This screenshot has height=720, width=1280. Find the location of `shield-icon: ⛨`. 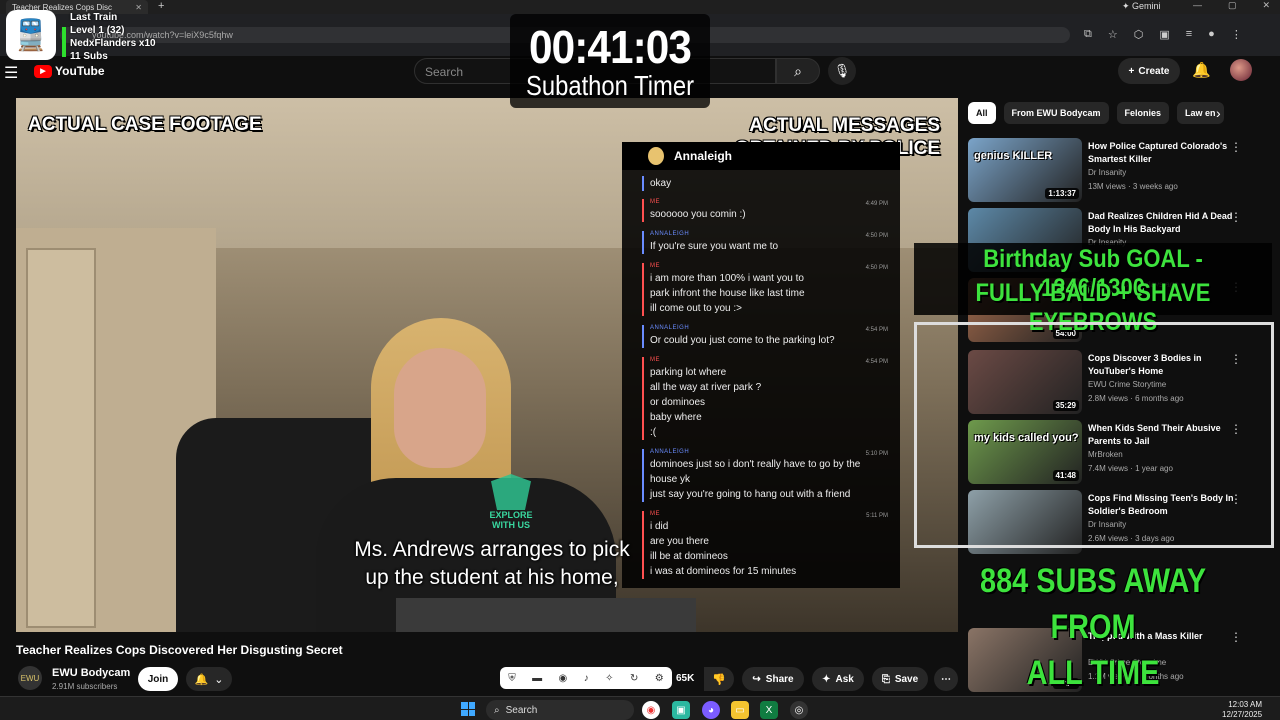

shield-icon: ⛨ is located at coordinates (512, 678).